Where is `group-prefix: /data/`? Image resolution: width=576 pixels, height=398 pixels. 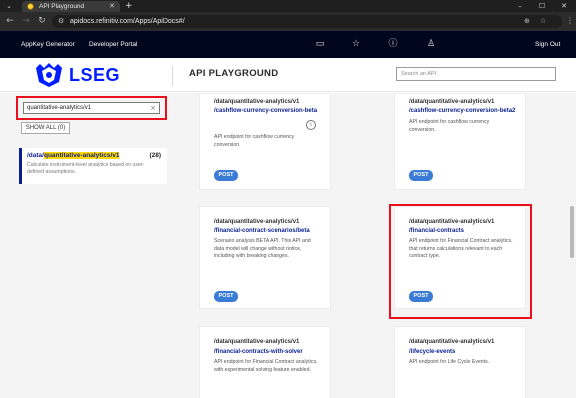 group-prefix: /data/ is located at coordinates (35, 155).